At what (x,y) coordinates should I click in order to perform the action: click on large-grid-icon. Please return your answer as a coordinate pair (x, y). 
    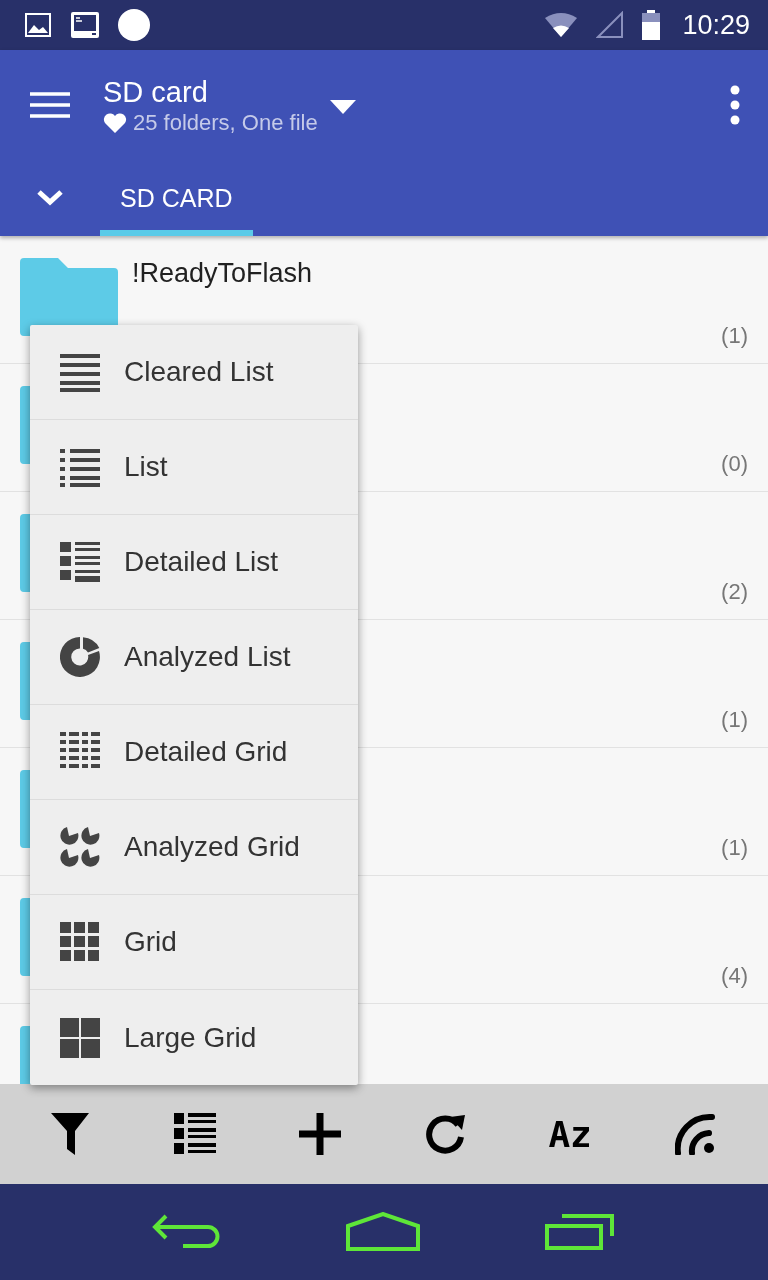
    Looking at the image, I should click on (80, 1037).